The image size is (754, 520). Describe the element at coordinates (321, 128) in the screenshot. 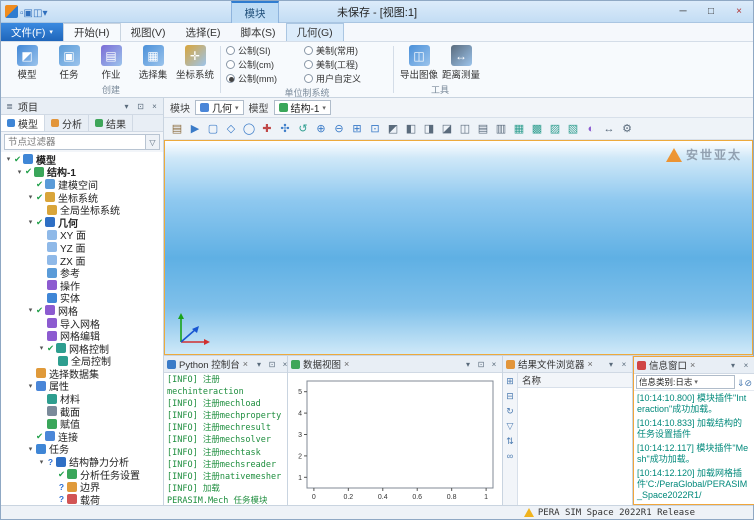

I see `zoom-in-icon: ⊕` at that location.